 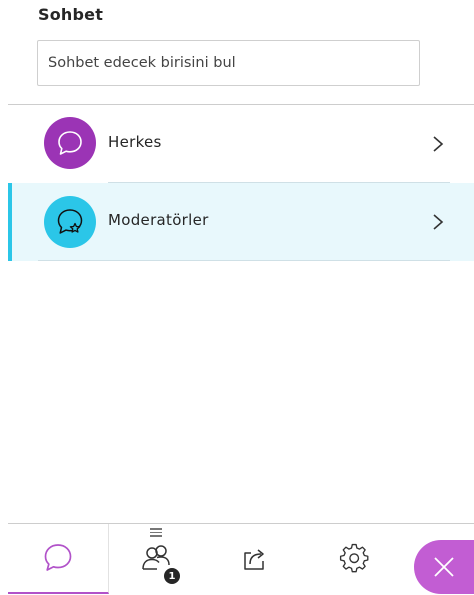 What do you see at coordinates (241, 222) in the screenshot?
I see `channel-row-moderators: Moderatörler` at bounding box center [241, 222].